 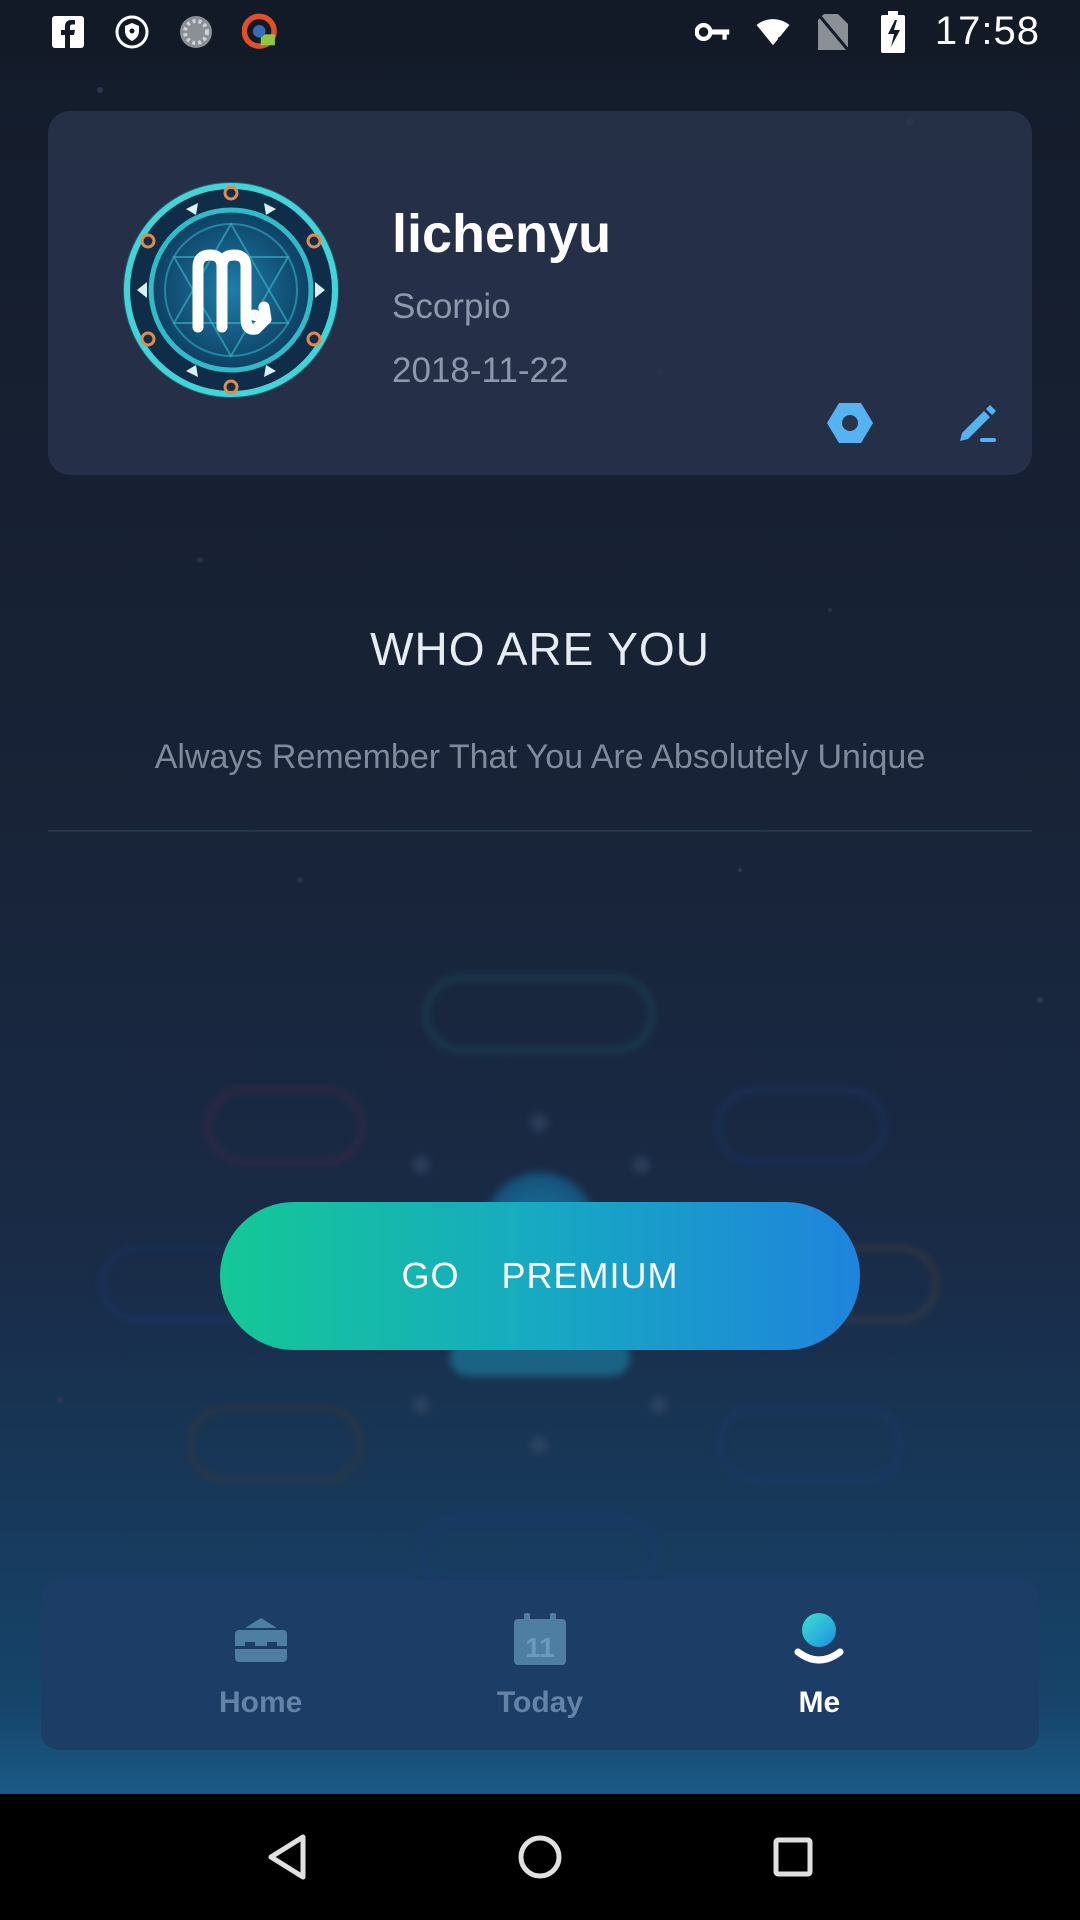 I want to click on recents-icon, so click(x=793, y=1857).